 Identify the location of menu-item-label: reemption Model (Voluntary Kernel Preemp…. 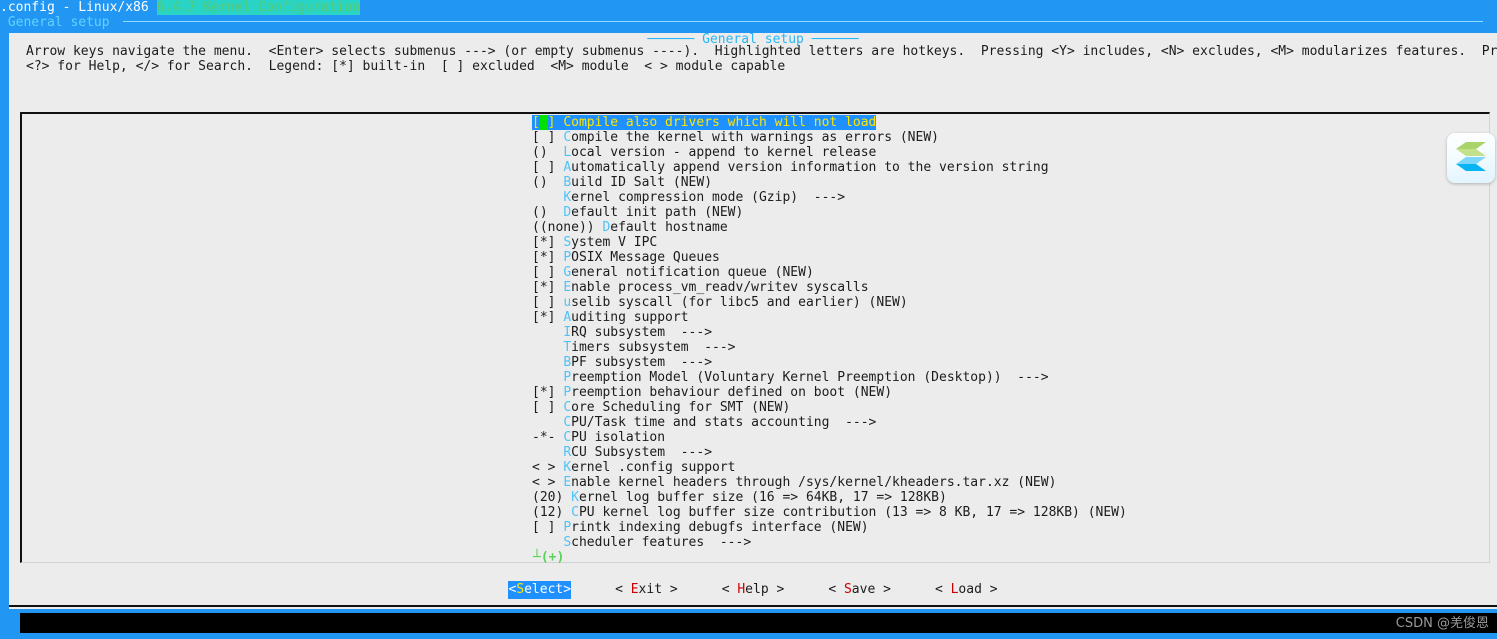
(810, 377).